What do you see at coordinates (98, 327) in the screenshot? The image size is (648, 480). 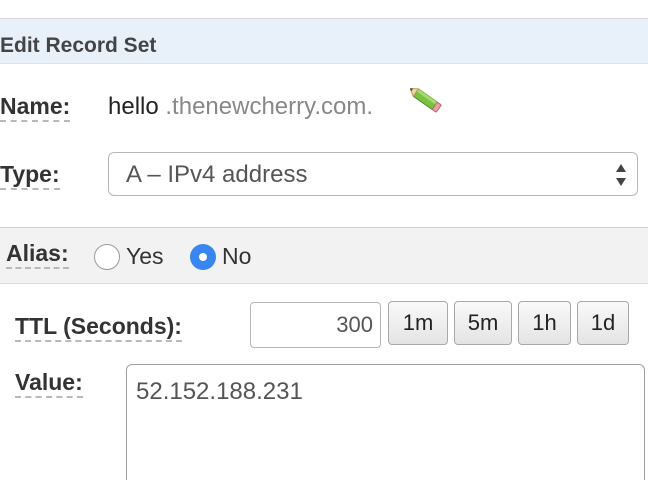 I see `ttl-label: TTL (Seconds):` at bounding box center [98, 327].